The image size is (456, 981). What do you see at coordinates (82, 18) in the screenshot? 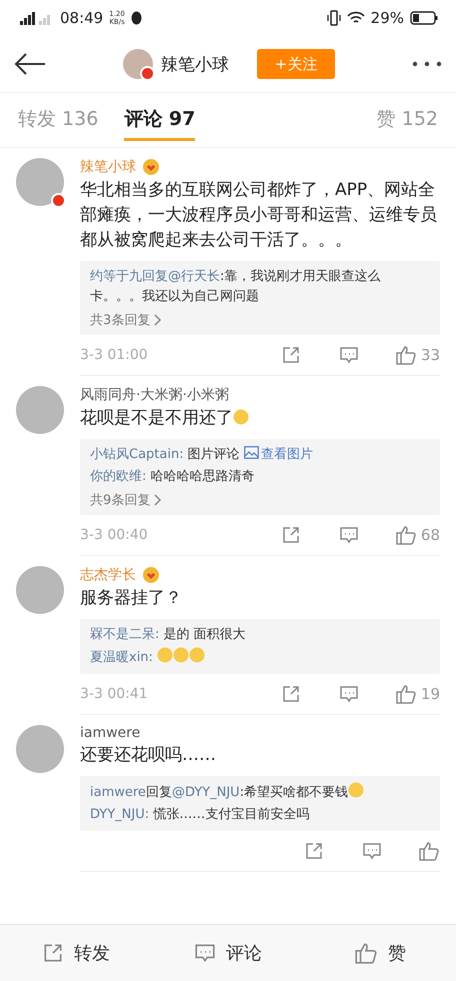
I see `clock-time: 08:49` at bounding box center [82, 18].